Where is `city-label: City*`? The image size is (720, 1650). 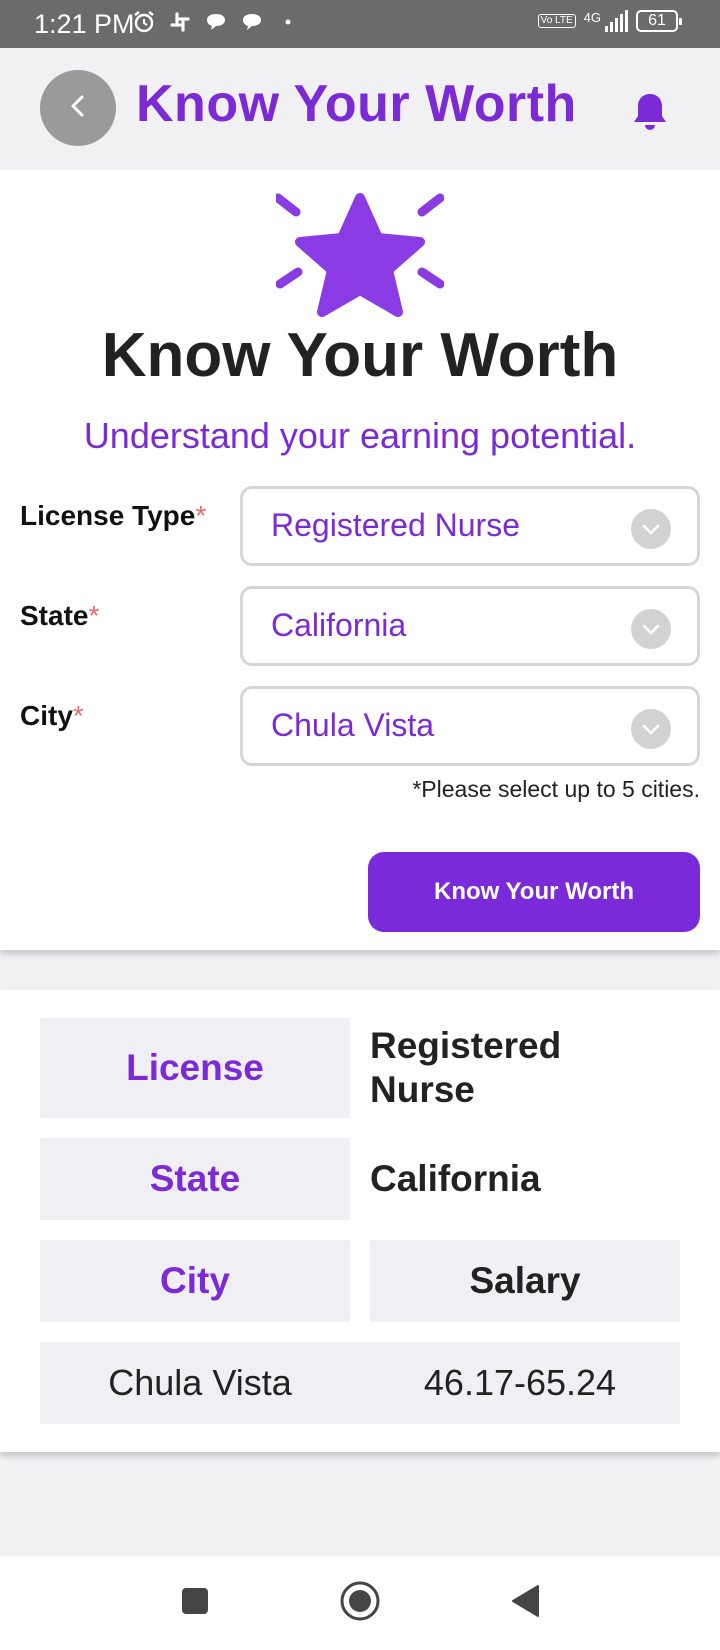
city-label: City* is located at coordinates (52, 715).